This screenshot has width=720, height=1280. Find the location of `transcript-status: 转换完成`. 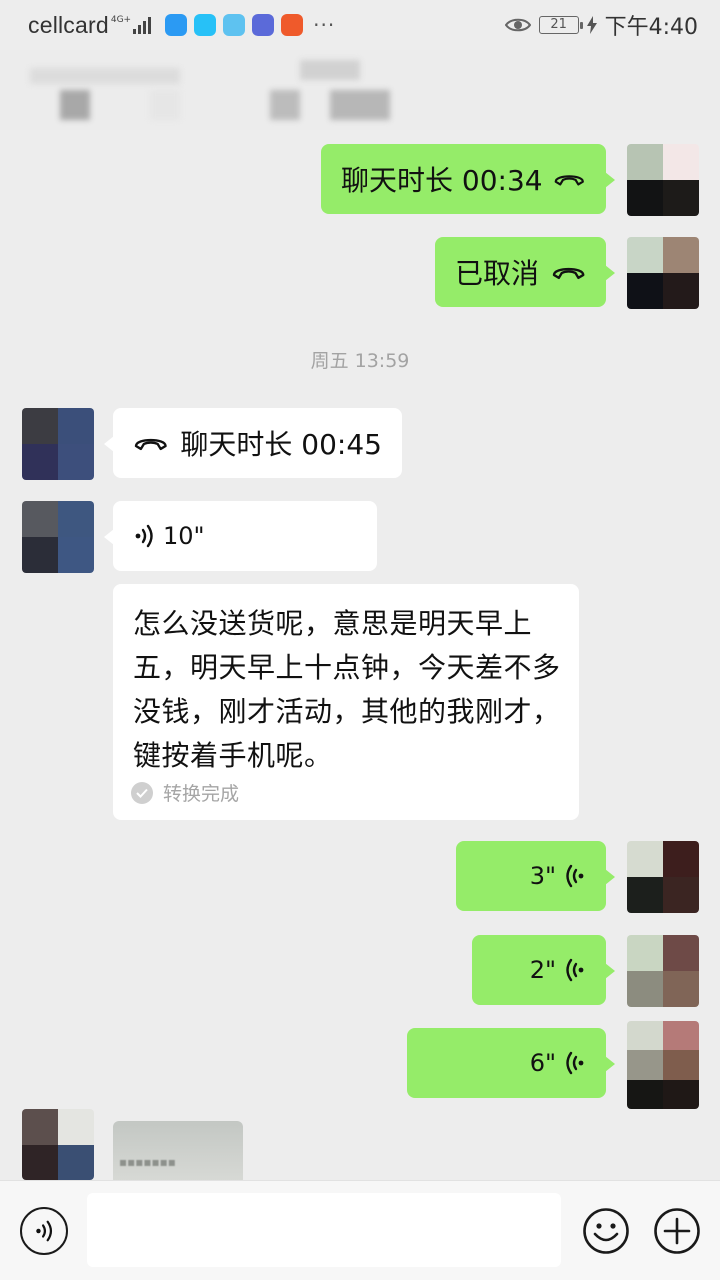

transcript-status: 转换完成 is located at coordinates (185, 792).